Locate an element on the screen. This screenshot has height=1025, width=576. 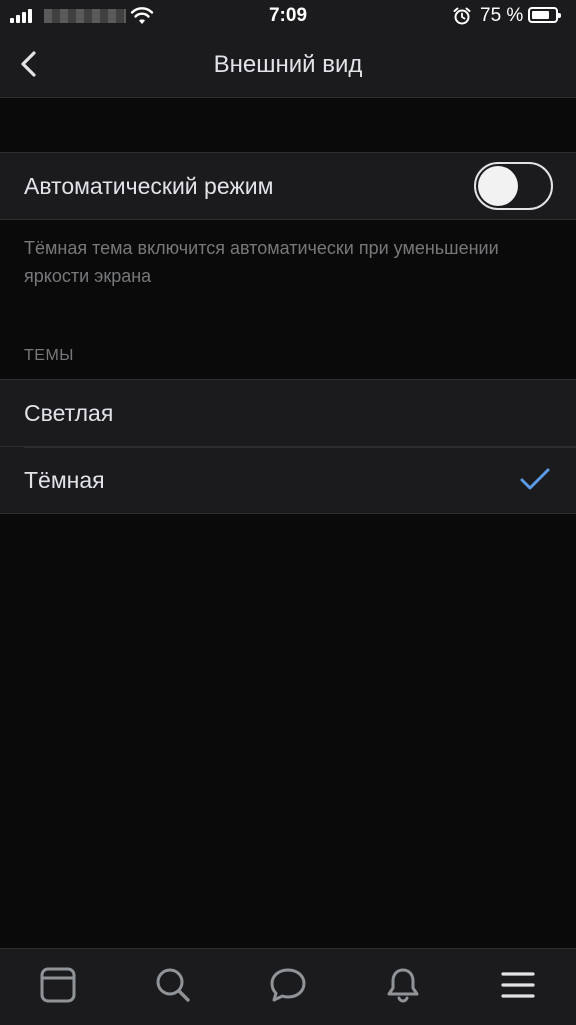
auto-mode-row: Автоматический режим is located at coordinates (288, 186).